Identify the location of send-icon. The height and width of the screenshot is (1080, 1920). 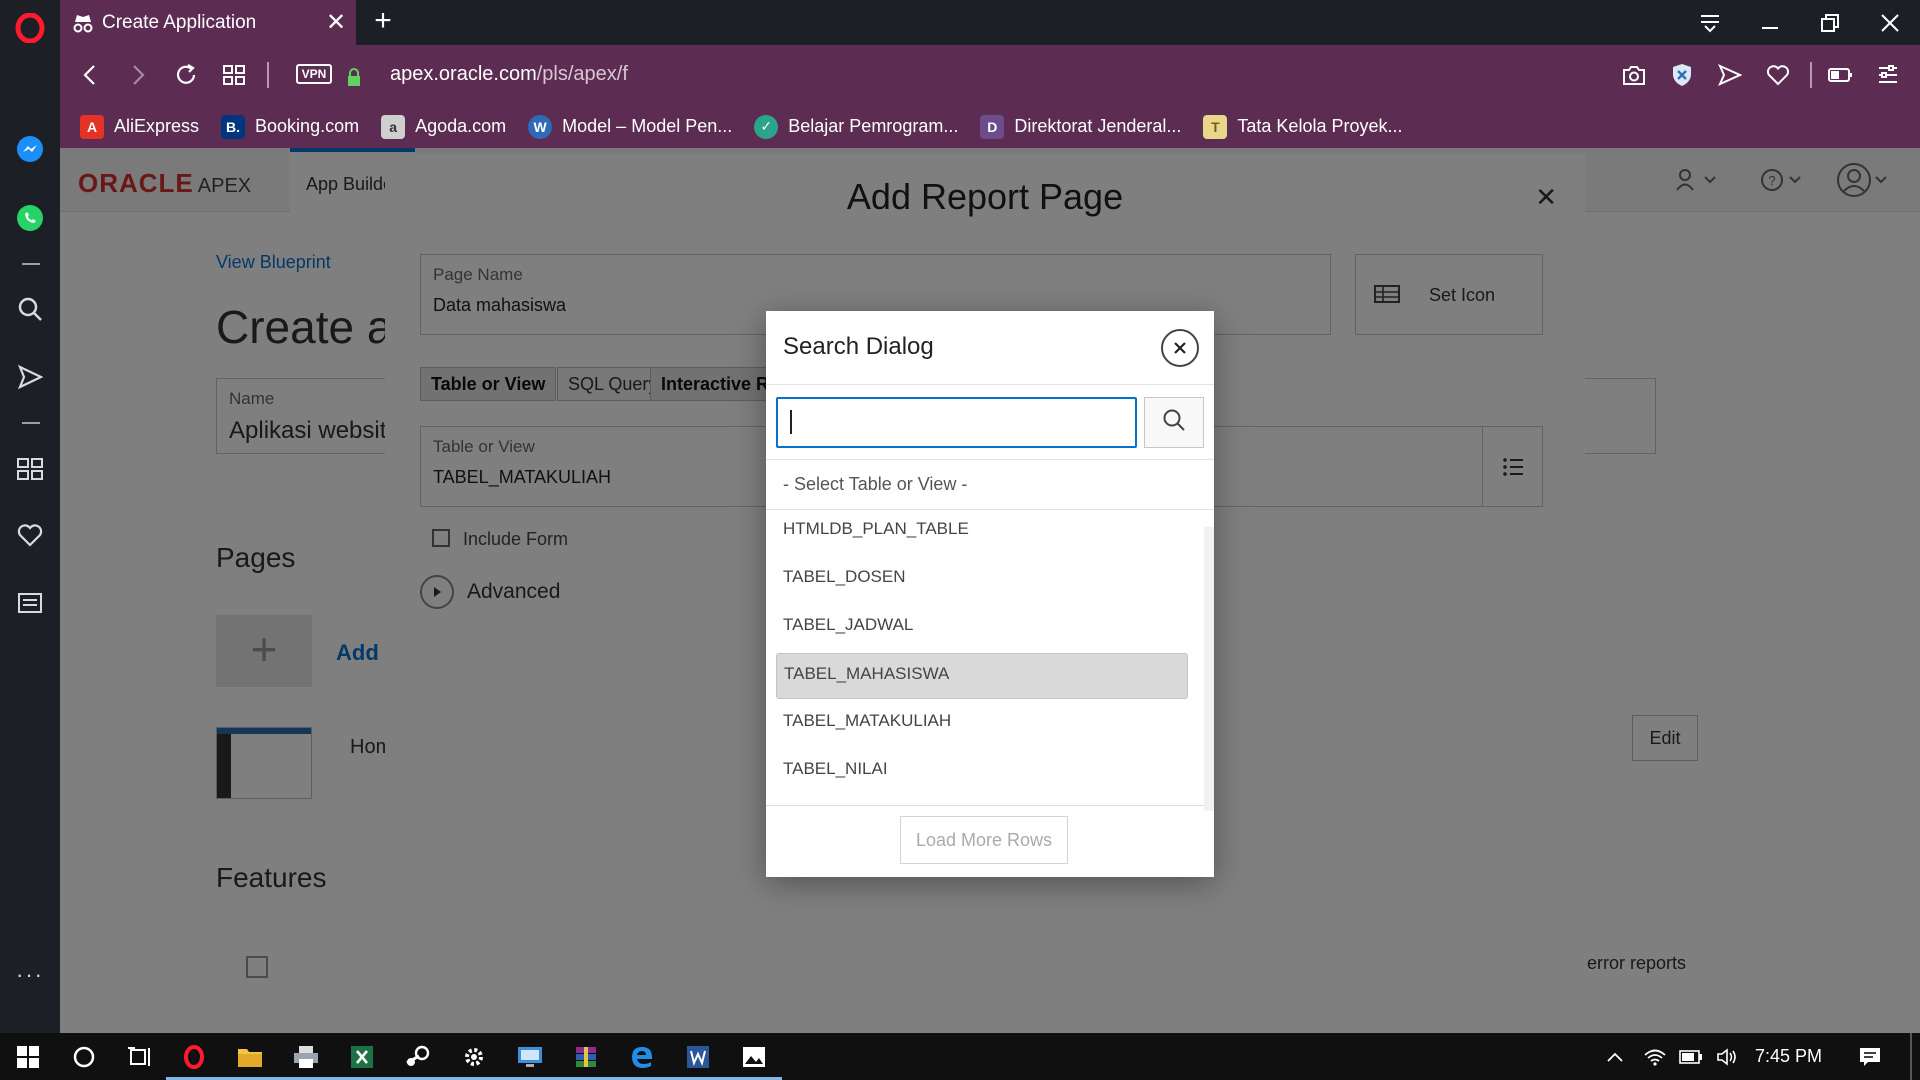
(1730, 75).